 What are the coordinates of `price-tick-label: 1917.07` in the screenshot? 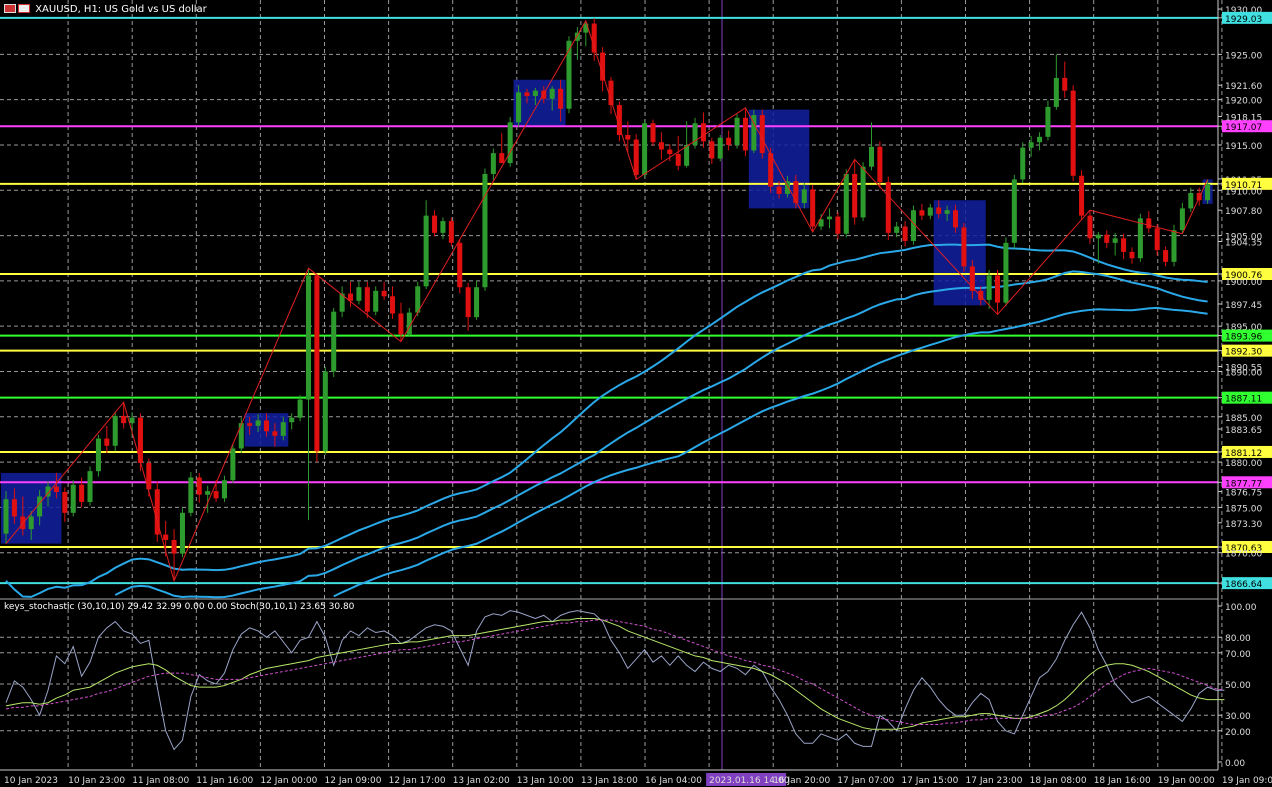 It's located at (1243, 128).